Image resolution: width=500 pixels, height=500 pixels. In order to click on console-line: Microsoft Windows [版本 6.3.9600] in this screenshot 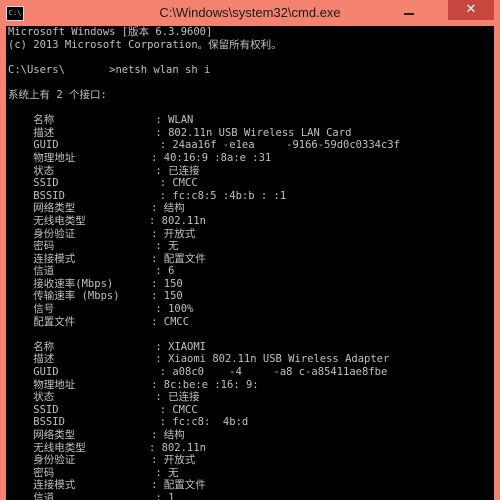, I will do `click(110, 32)`.